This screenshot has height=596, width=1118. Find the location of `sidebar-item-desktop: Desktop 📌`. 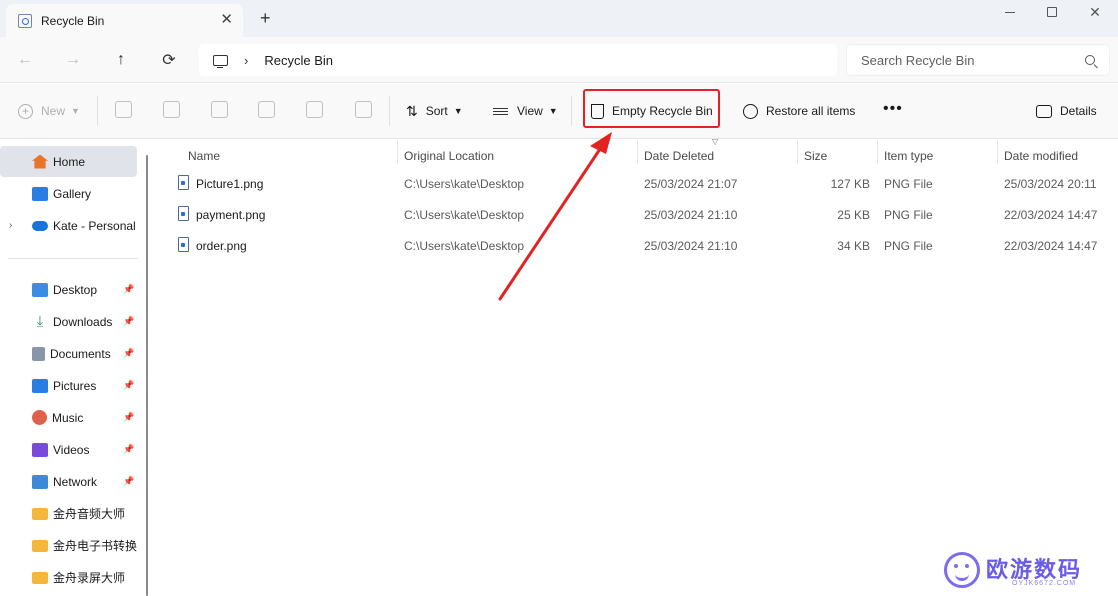

sidebar-item-desktop: Desktop 📌 is located at coordinates (68, 289).